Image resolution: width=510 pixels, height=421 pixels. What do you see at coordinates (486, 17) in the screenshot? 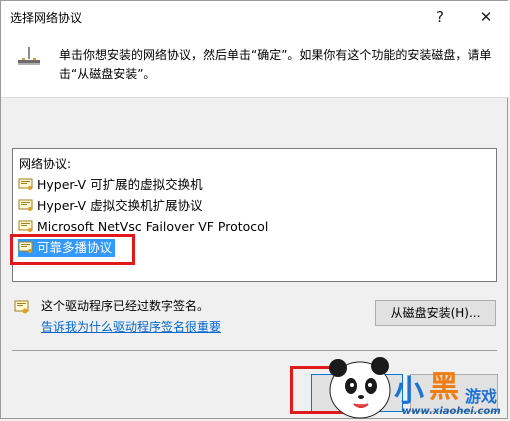
I see `close-button: ✕` at bounding box center [486, 17].